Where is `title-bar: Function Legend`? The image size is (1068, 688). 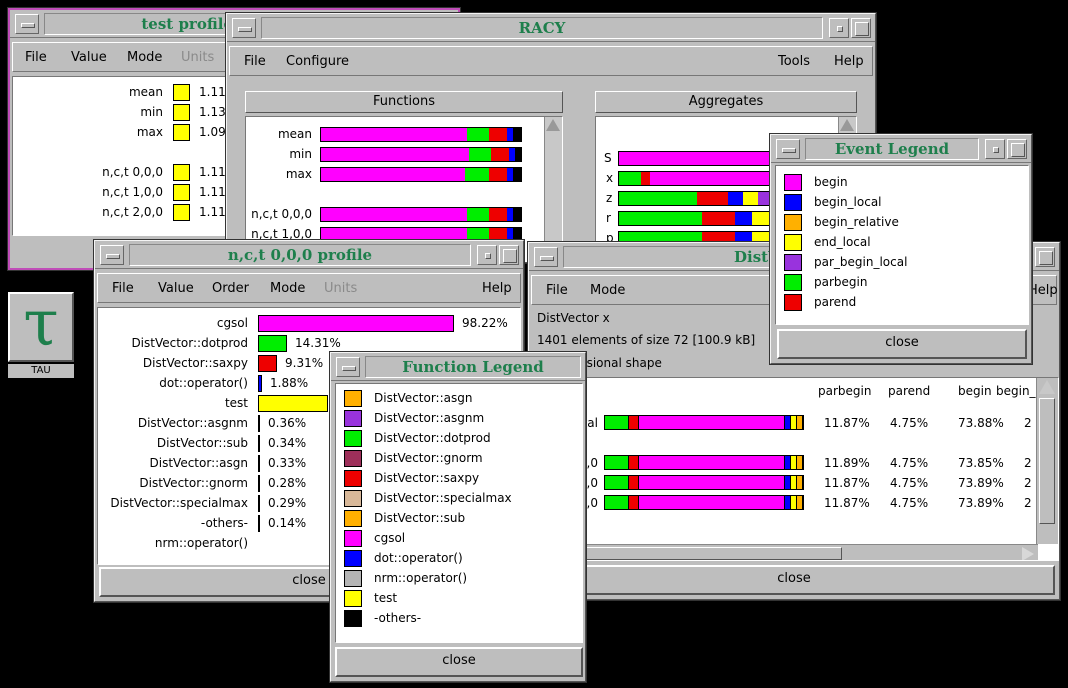 title-bar: Function Legend is located at coordinates (458, 367).